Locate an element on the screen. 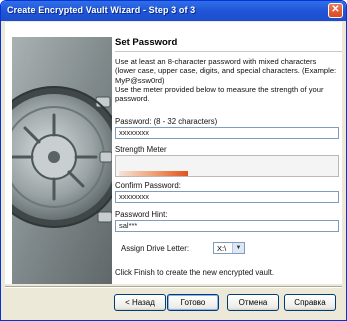 This screenshot has width=347, height=321. help-button: Справка is located at coordinates (310, 302).